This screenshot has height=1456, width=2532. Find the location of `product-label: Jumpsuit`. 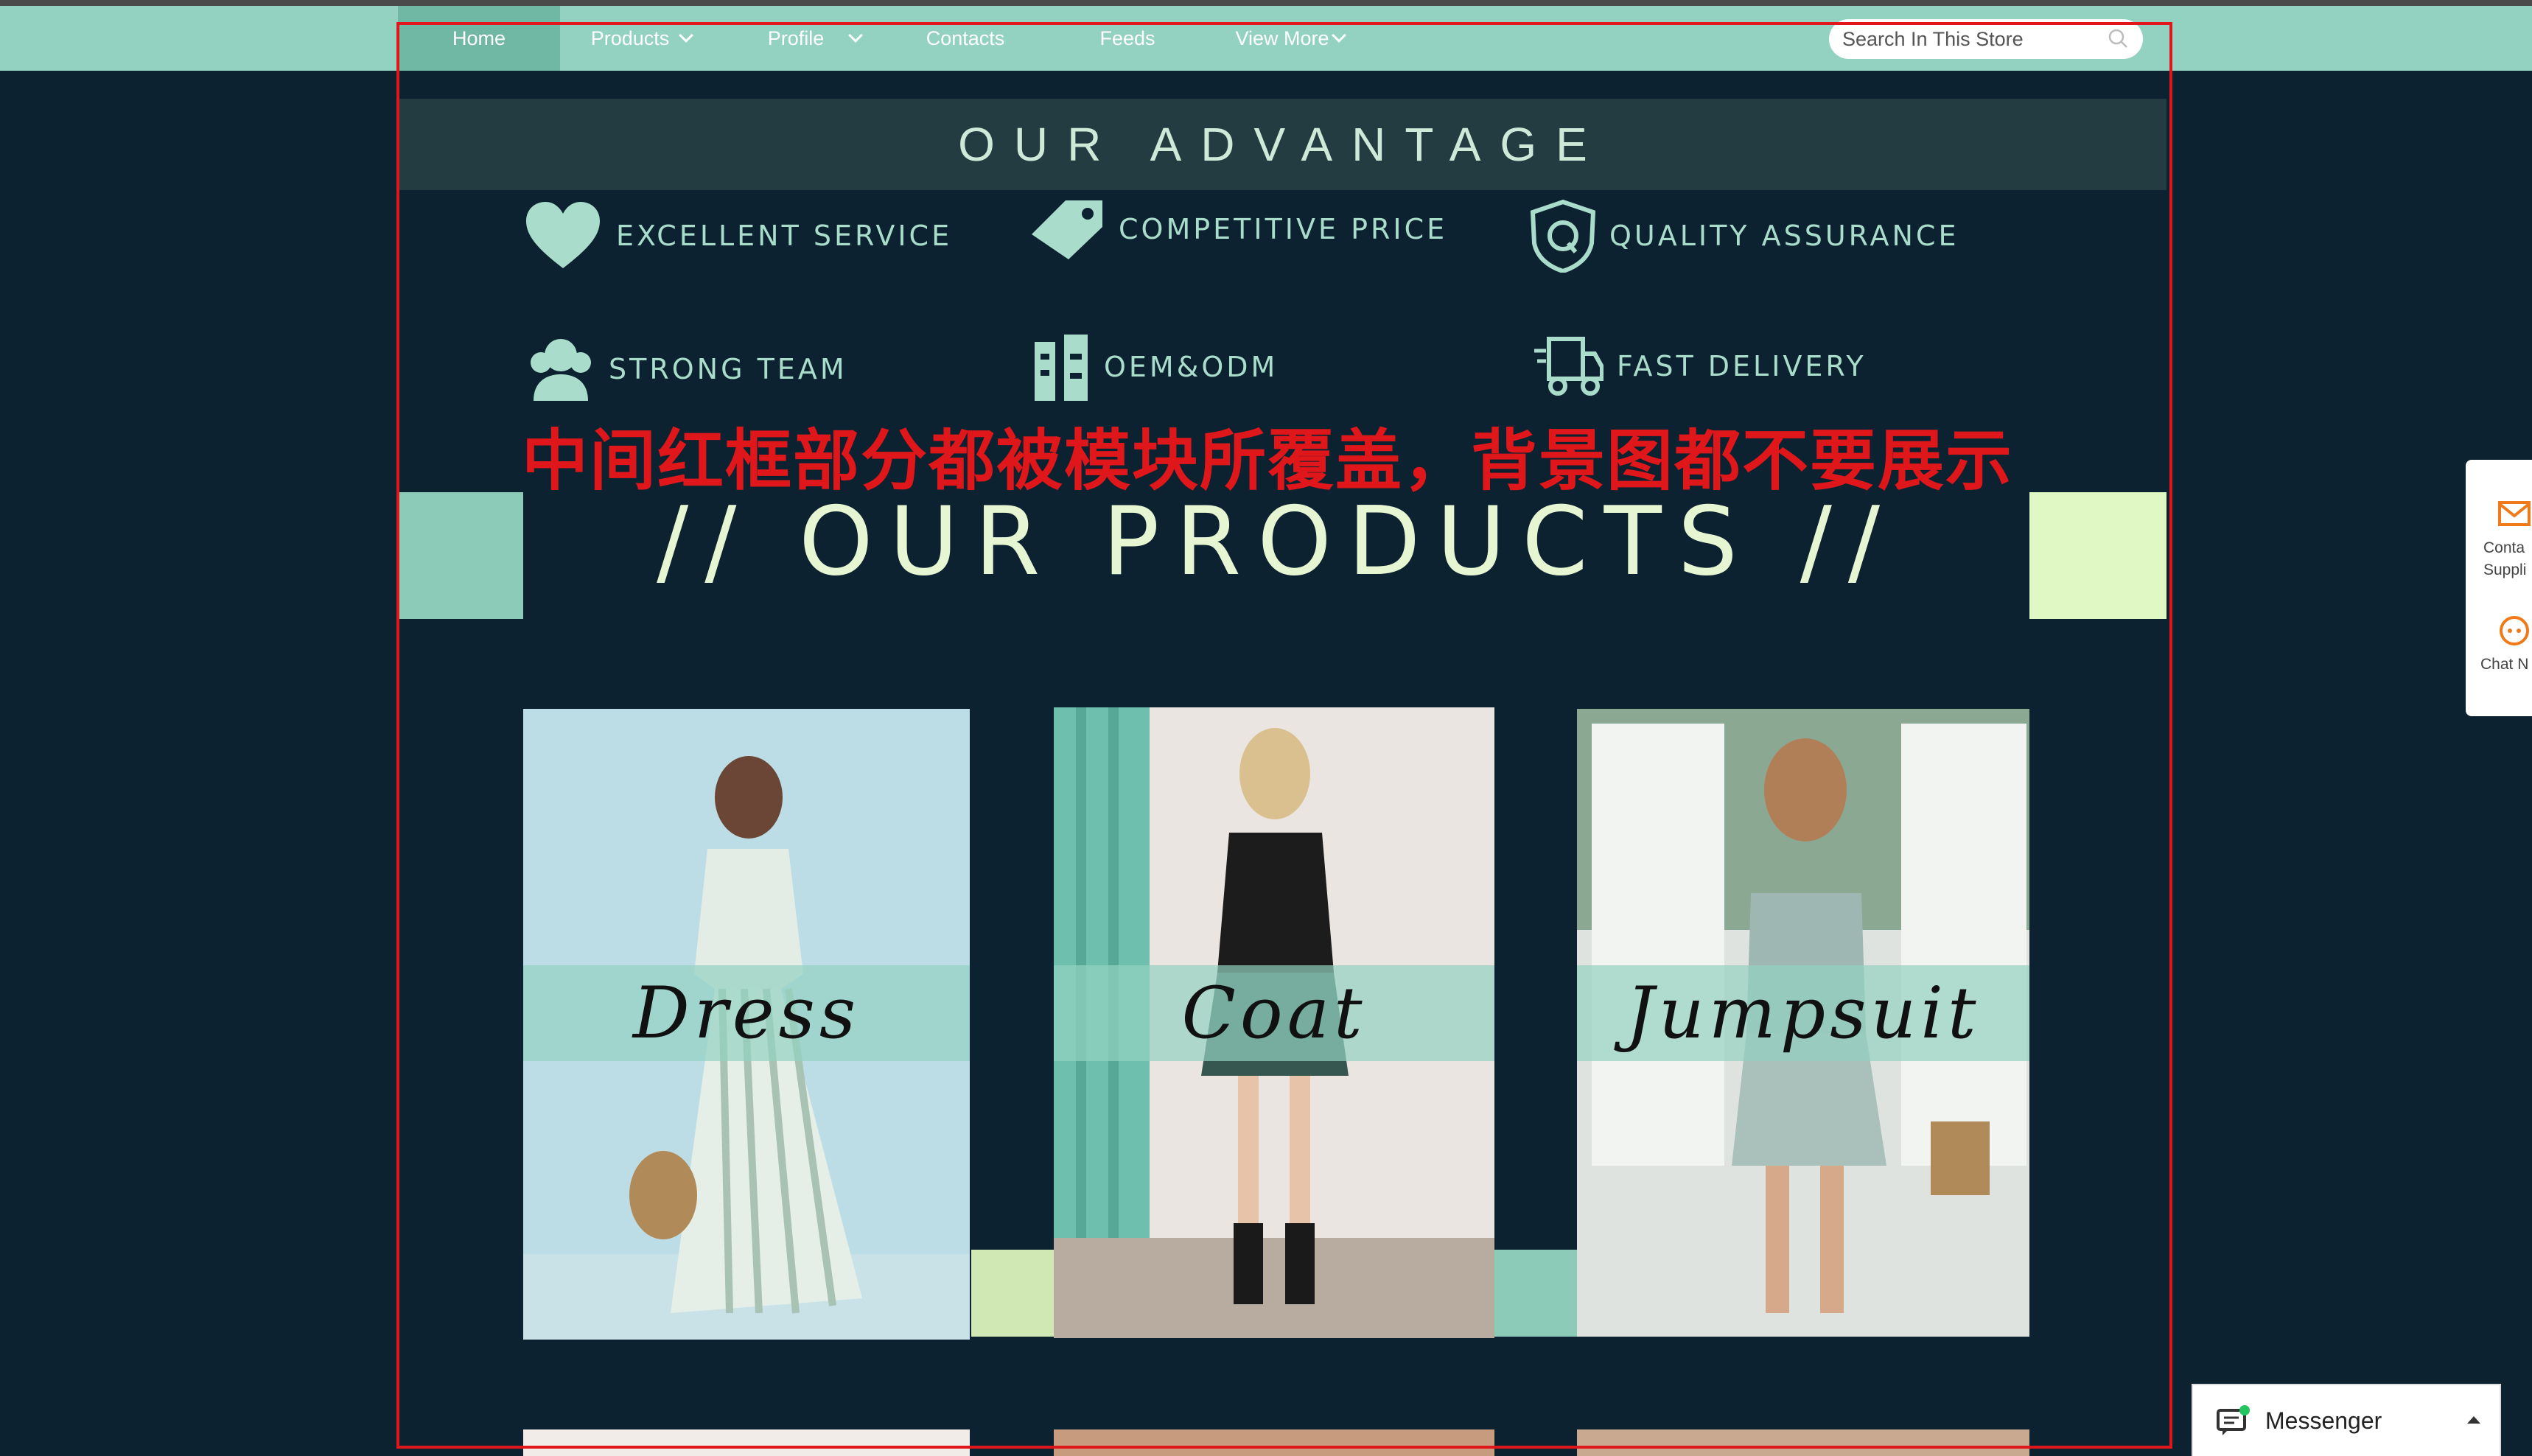

product-label: Jumpsuit is located at coordinates (1803, 1013).